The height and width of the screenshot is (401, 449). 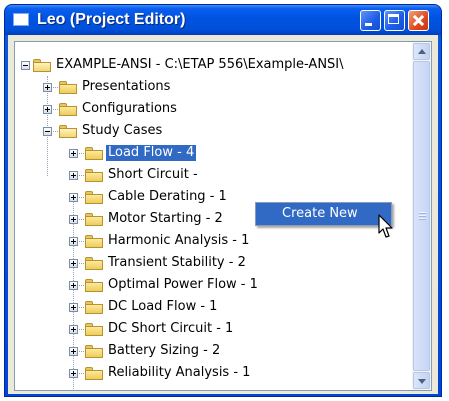 I want to click on arrow-up-icon, so click(x=422, y=51).